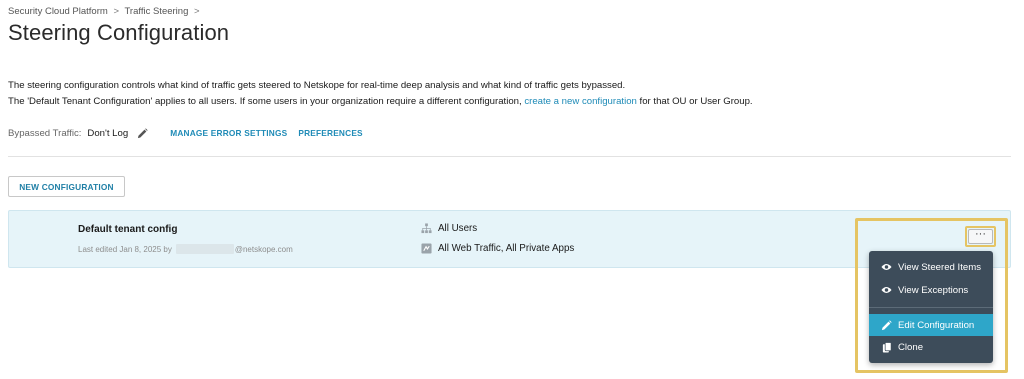 The width and height of the screenshot is (1024, 379). What do you see at coordinates (156, 11) in the screenshot?
I see `breadcrumb-item-traffic-steering: Traffic Steering` at bounding box center [156, 11].